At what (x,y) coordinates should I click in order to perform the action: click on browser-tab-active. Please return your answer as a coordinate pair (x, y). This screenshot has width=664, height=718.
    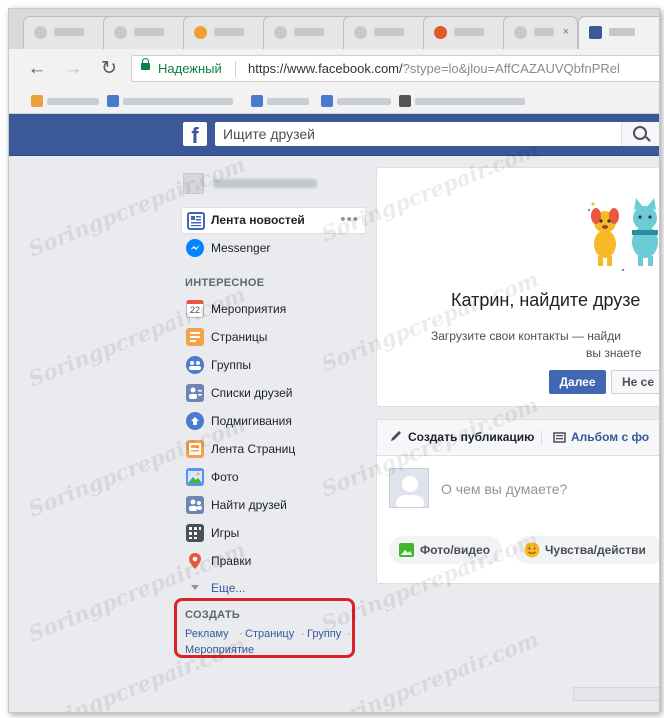
    Looking at the image, I should click on (618, 32).